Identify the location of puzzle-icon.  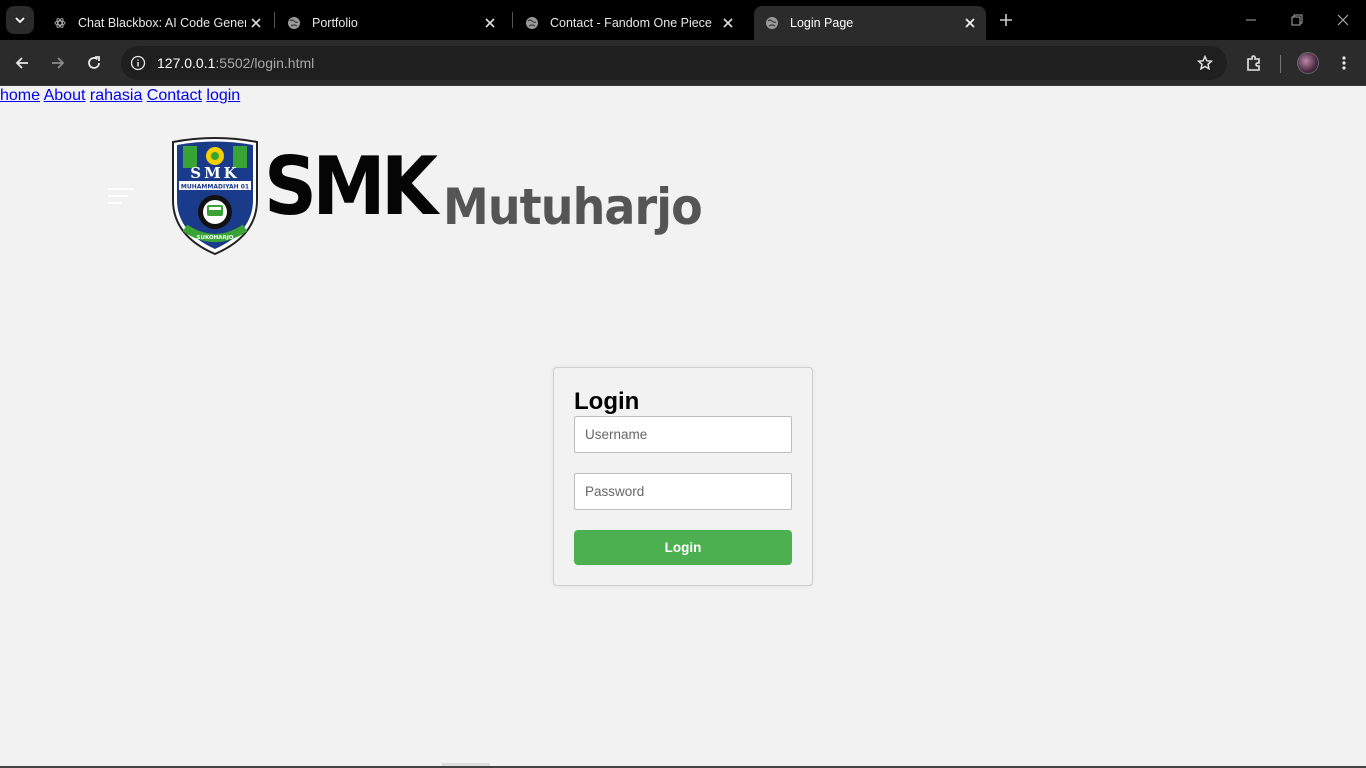
(1253, 63).